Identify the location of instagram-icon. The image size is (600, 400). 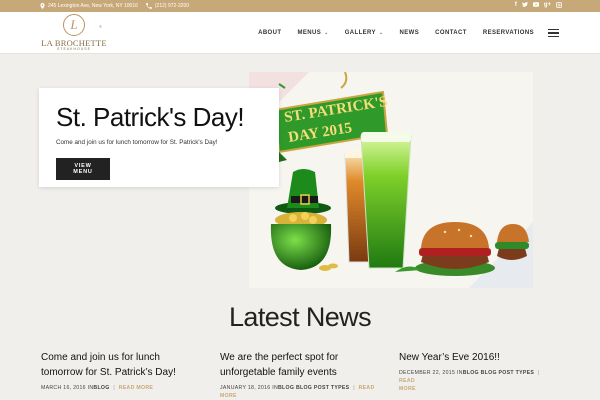
(559, 6).